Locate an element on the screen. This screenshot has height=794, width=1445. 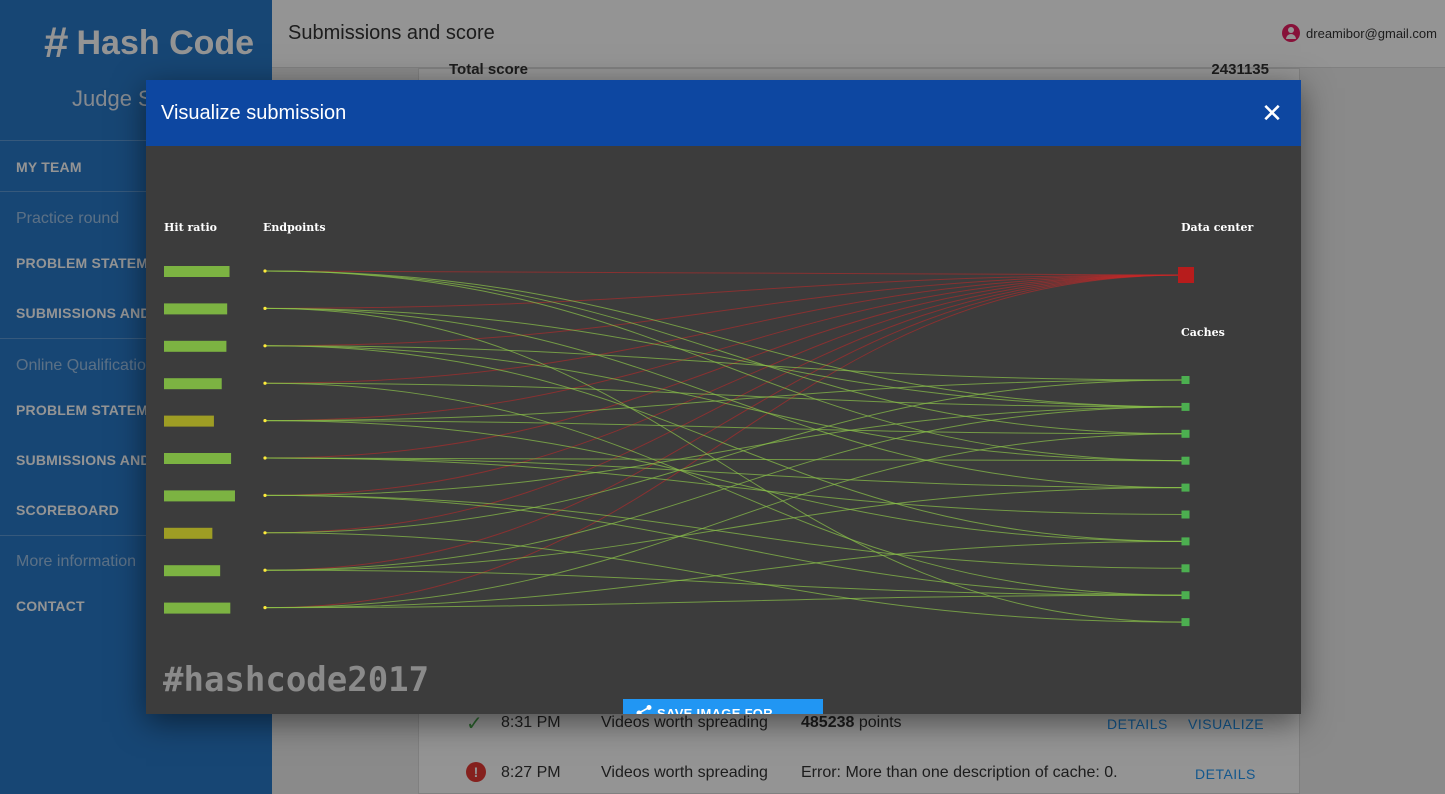
hit-ratio-label: Hit ratio is located at coordinates (190, 227).